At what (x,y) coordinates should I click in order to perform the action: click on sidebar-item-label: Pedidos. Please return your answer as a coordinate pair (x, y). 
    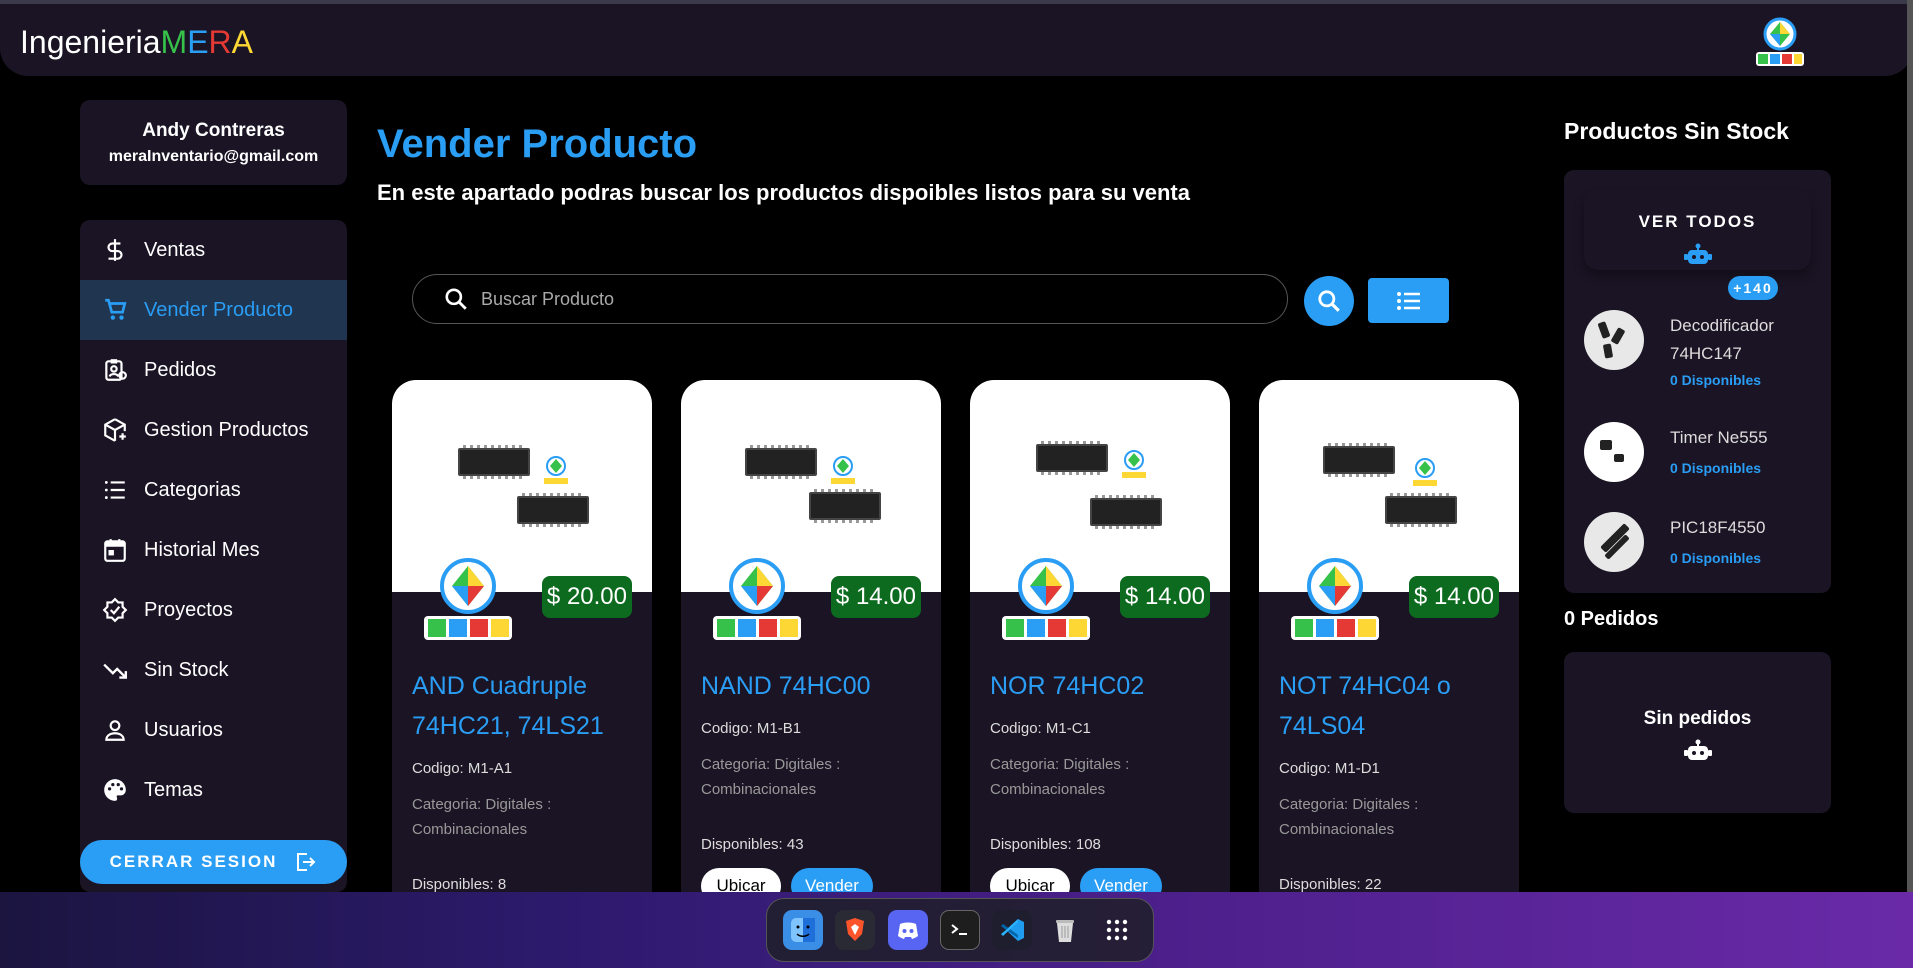
    Looking at the image, I should click on (180, 369).